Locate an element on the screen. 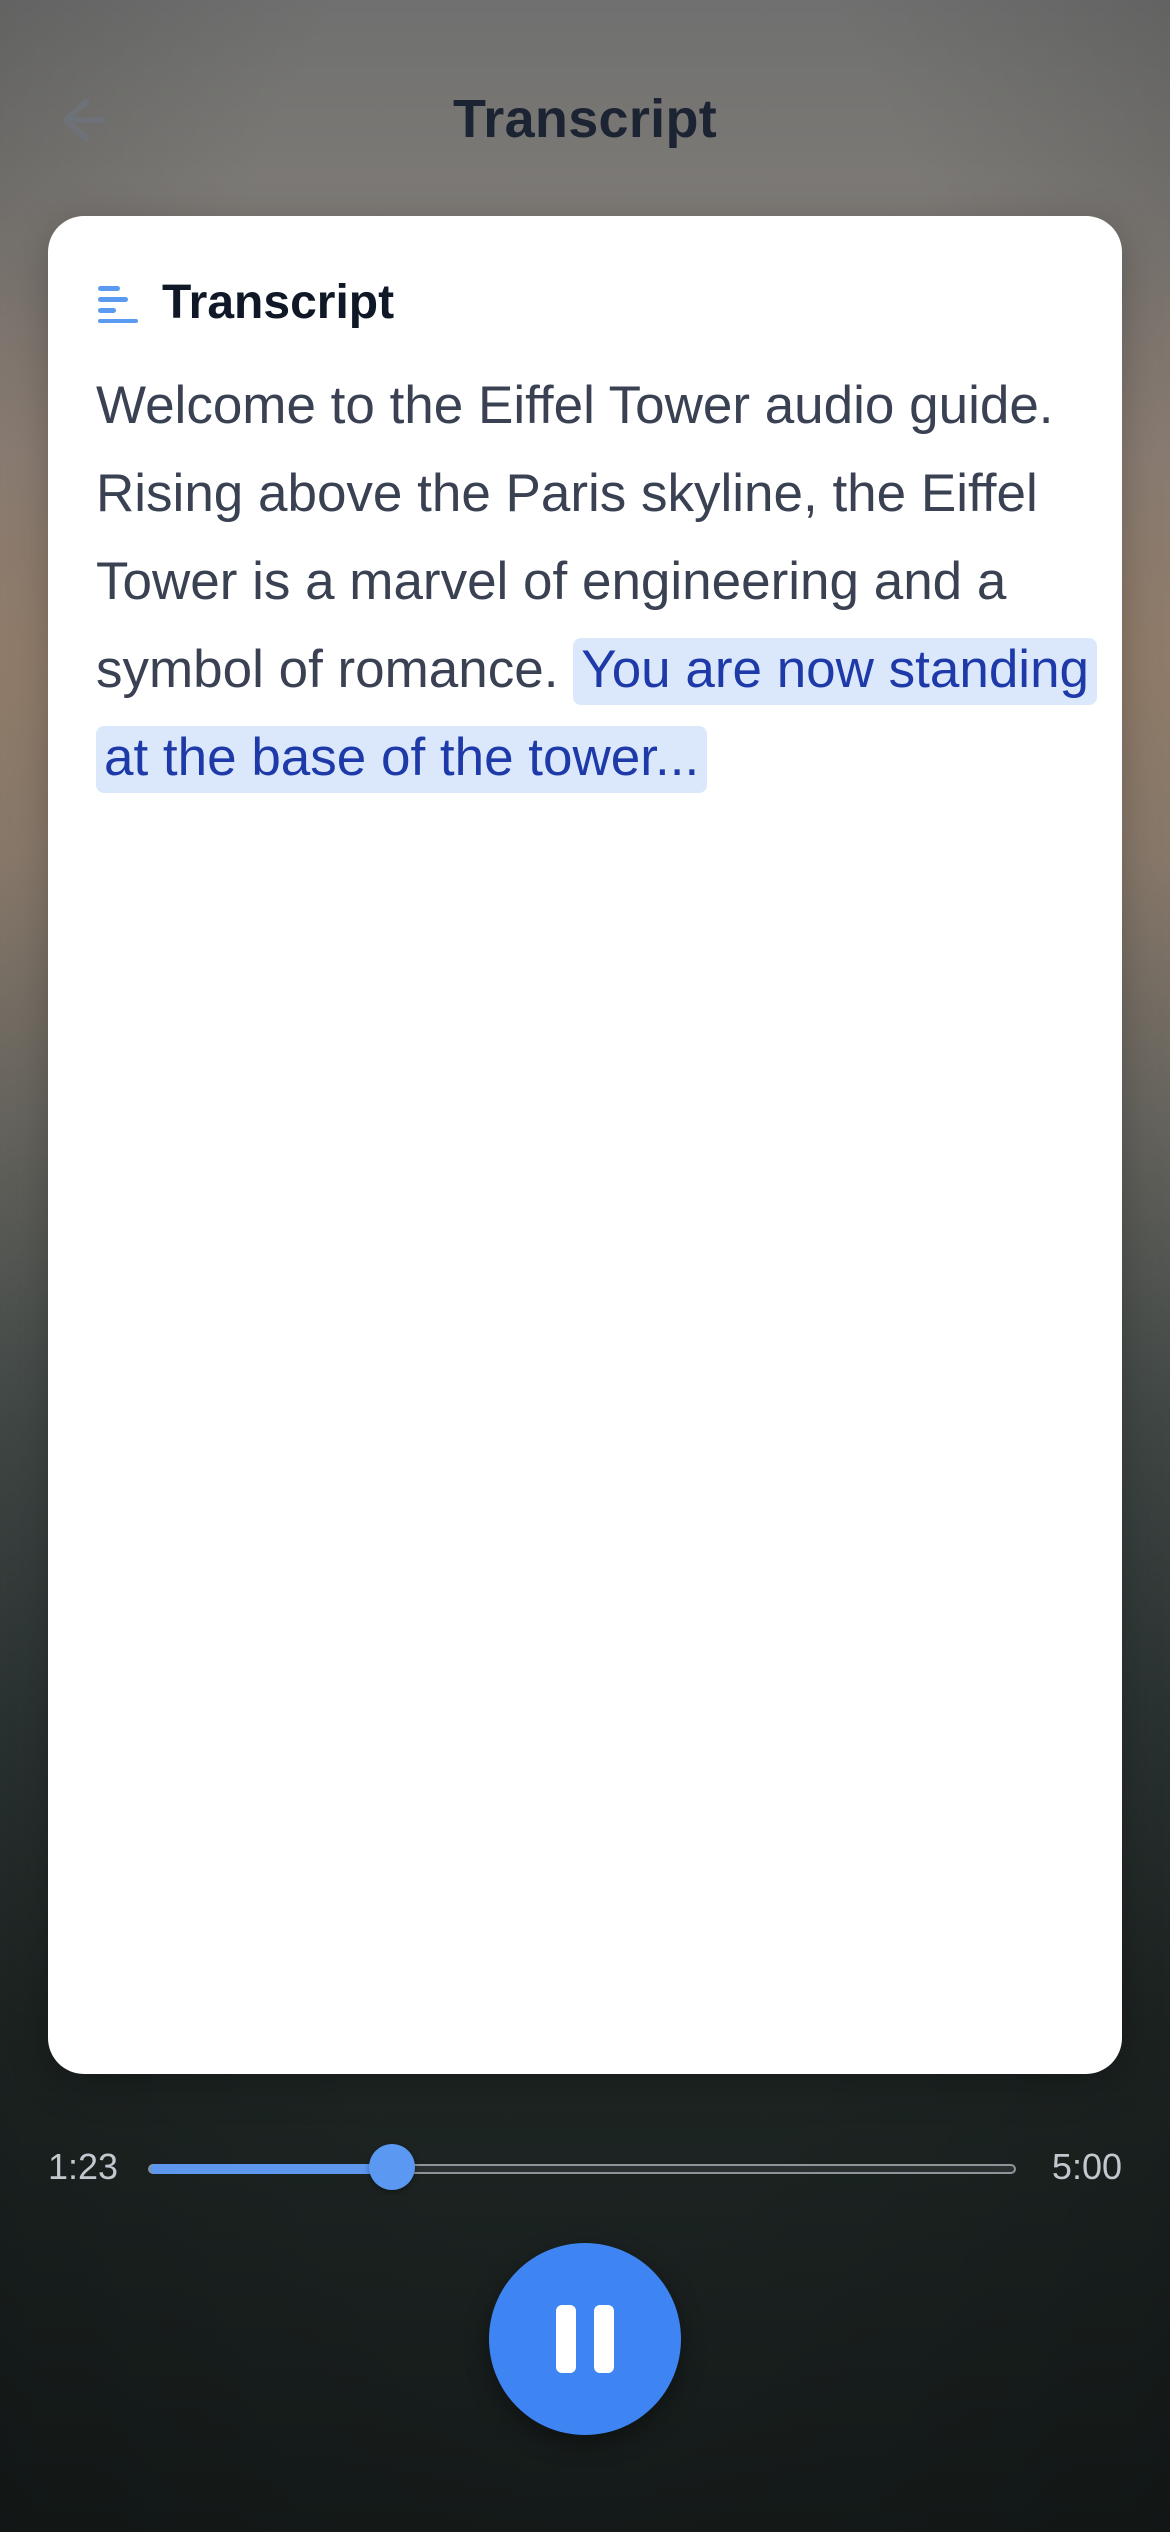  card-title: Transcript is located at coordinates (278, 302).